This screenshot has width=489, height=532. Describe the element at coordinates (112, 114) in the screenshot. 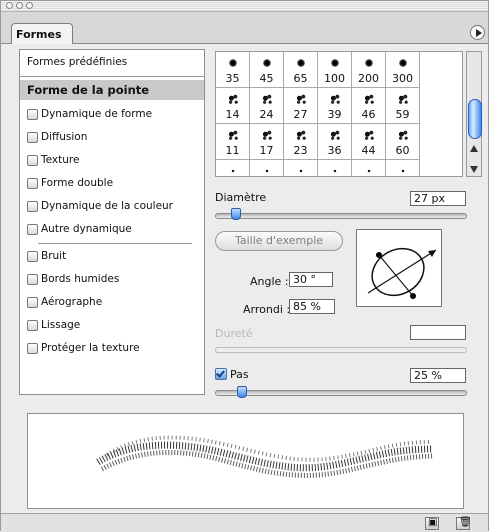

I see `option-dynamique-de-forme: Dynamique de forme` at that location.